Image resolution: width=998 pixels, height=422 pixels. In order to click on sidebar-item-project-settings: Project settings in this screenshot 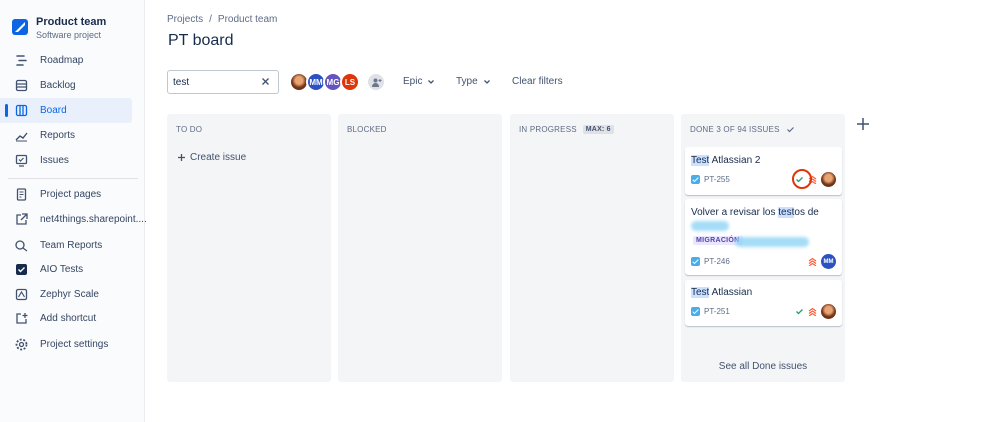, I will do `click(54, 344)`.